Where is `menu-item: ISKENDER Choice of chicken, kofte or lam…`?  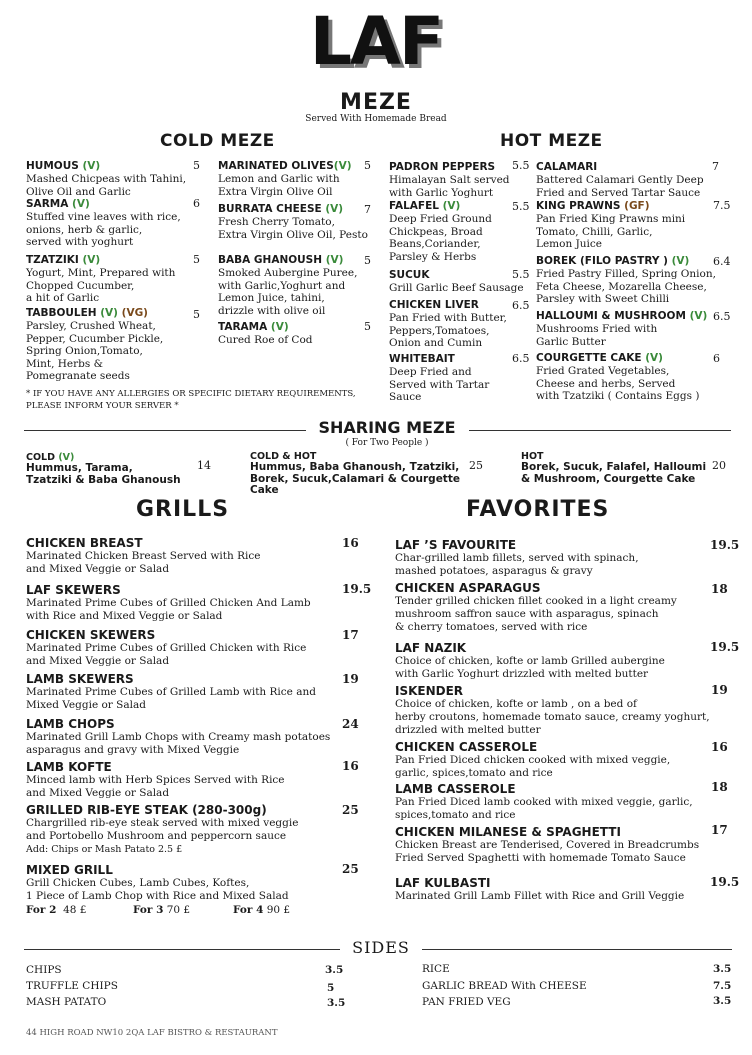 menu-item: ISKENDER Choice of chicken, kofte or lam… is located at coordinates (560, 710).